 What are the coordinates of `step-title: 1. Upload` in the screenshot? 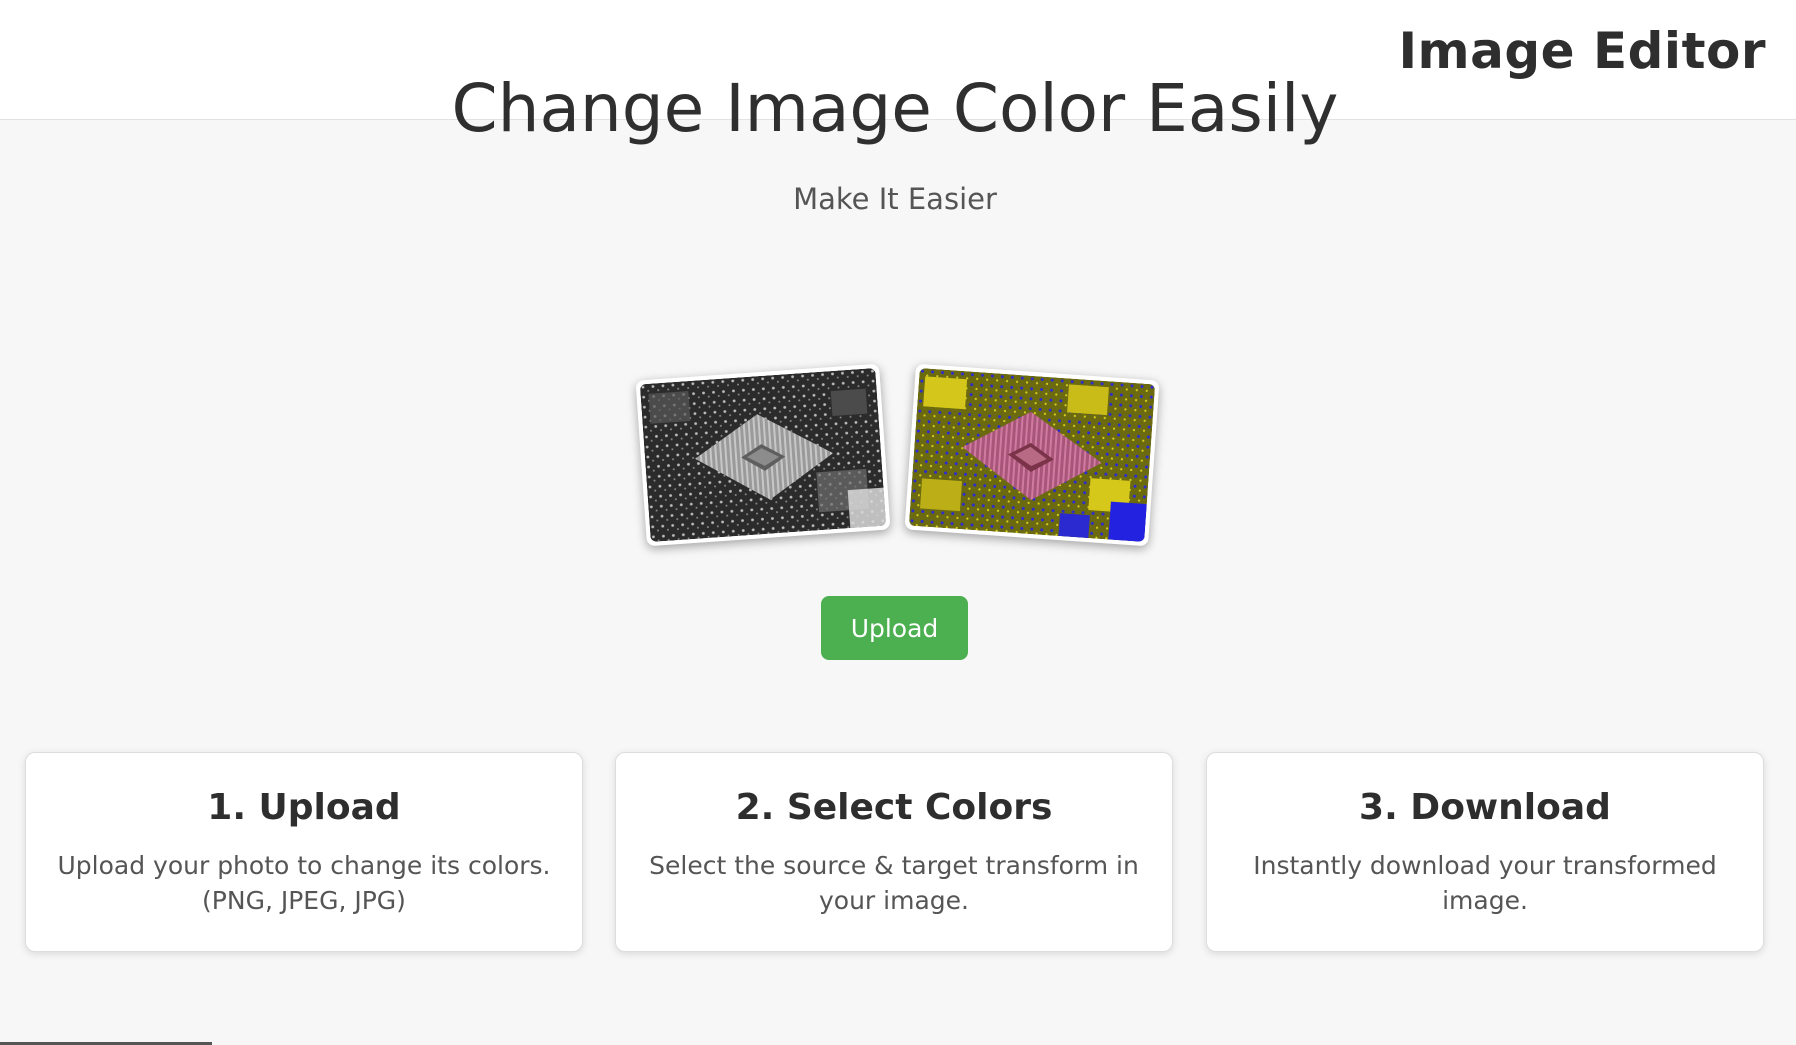 It's located at (304, 807).